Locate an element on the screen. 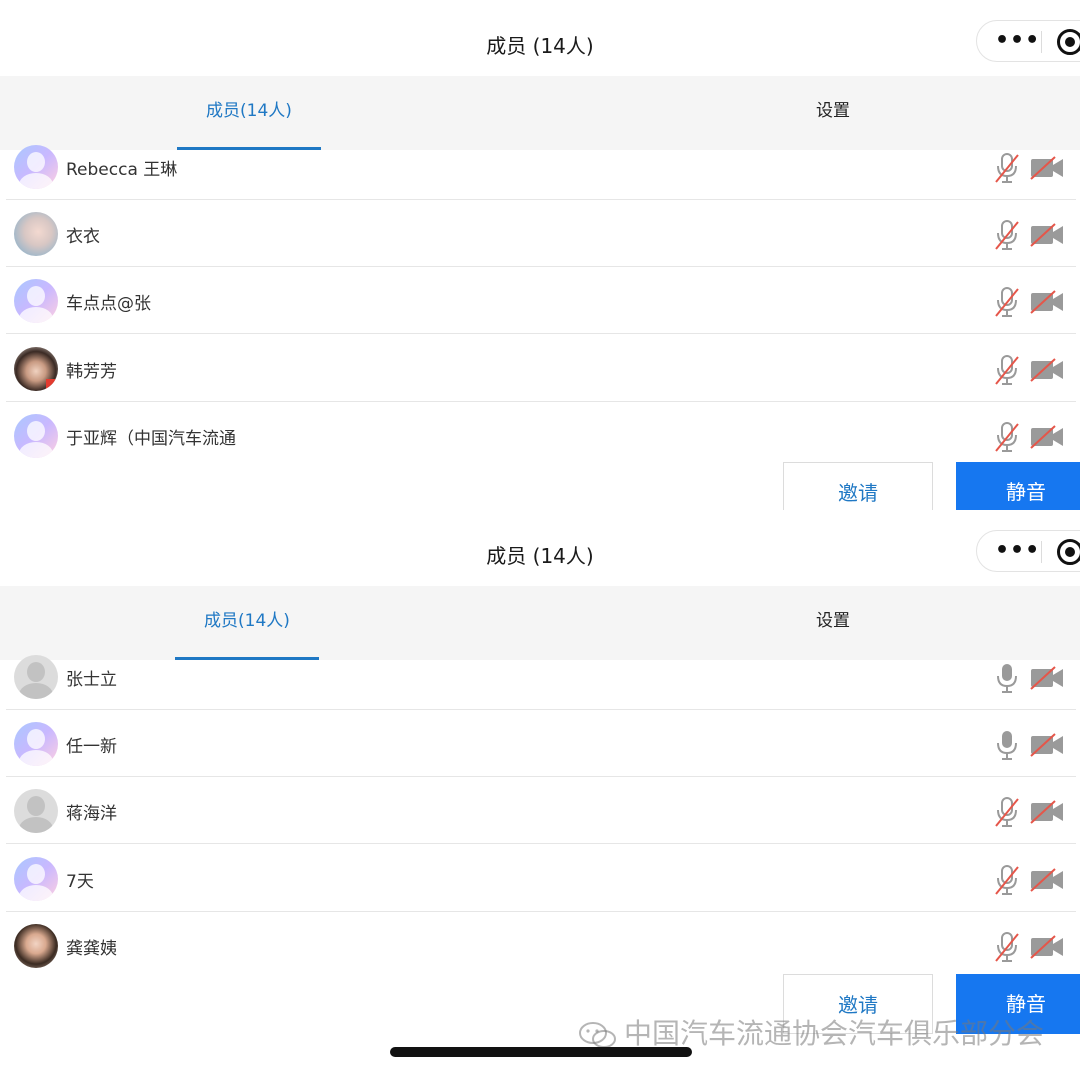 Image resolution: width=1080 pixels, height=1078 pixels. list-item: 龚龚姨 is located at coordinates (541, 945).